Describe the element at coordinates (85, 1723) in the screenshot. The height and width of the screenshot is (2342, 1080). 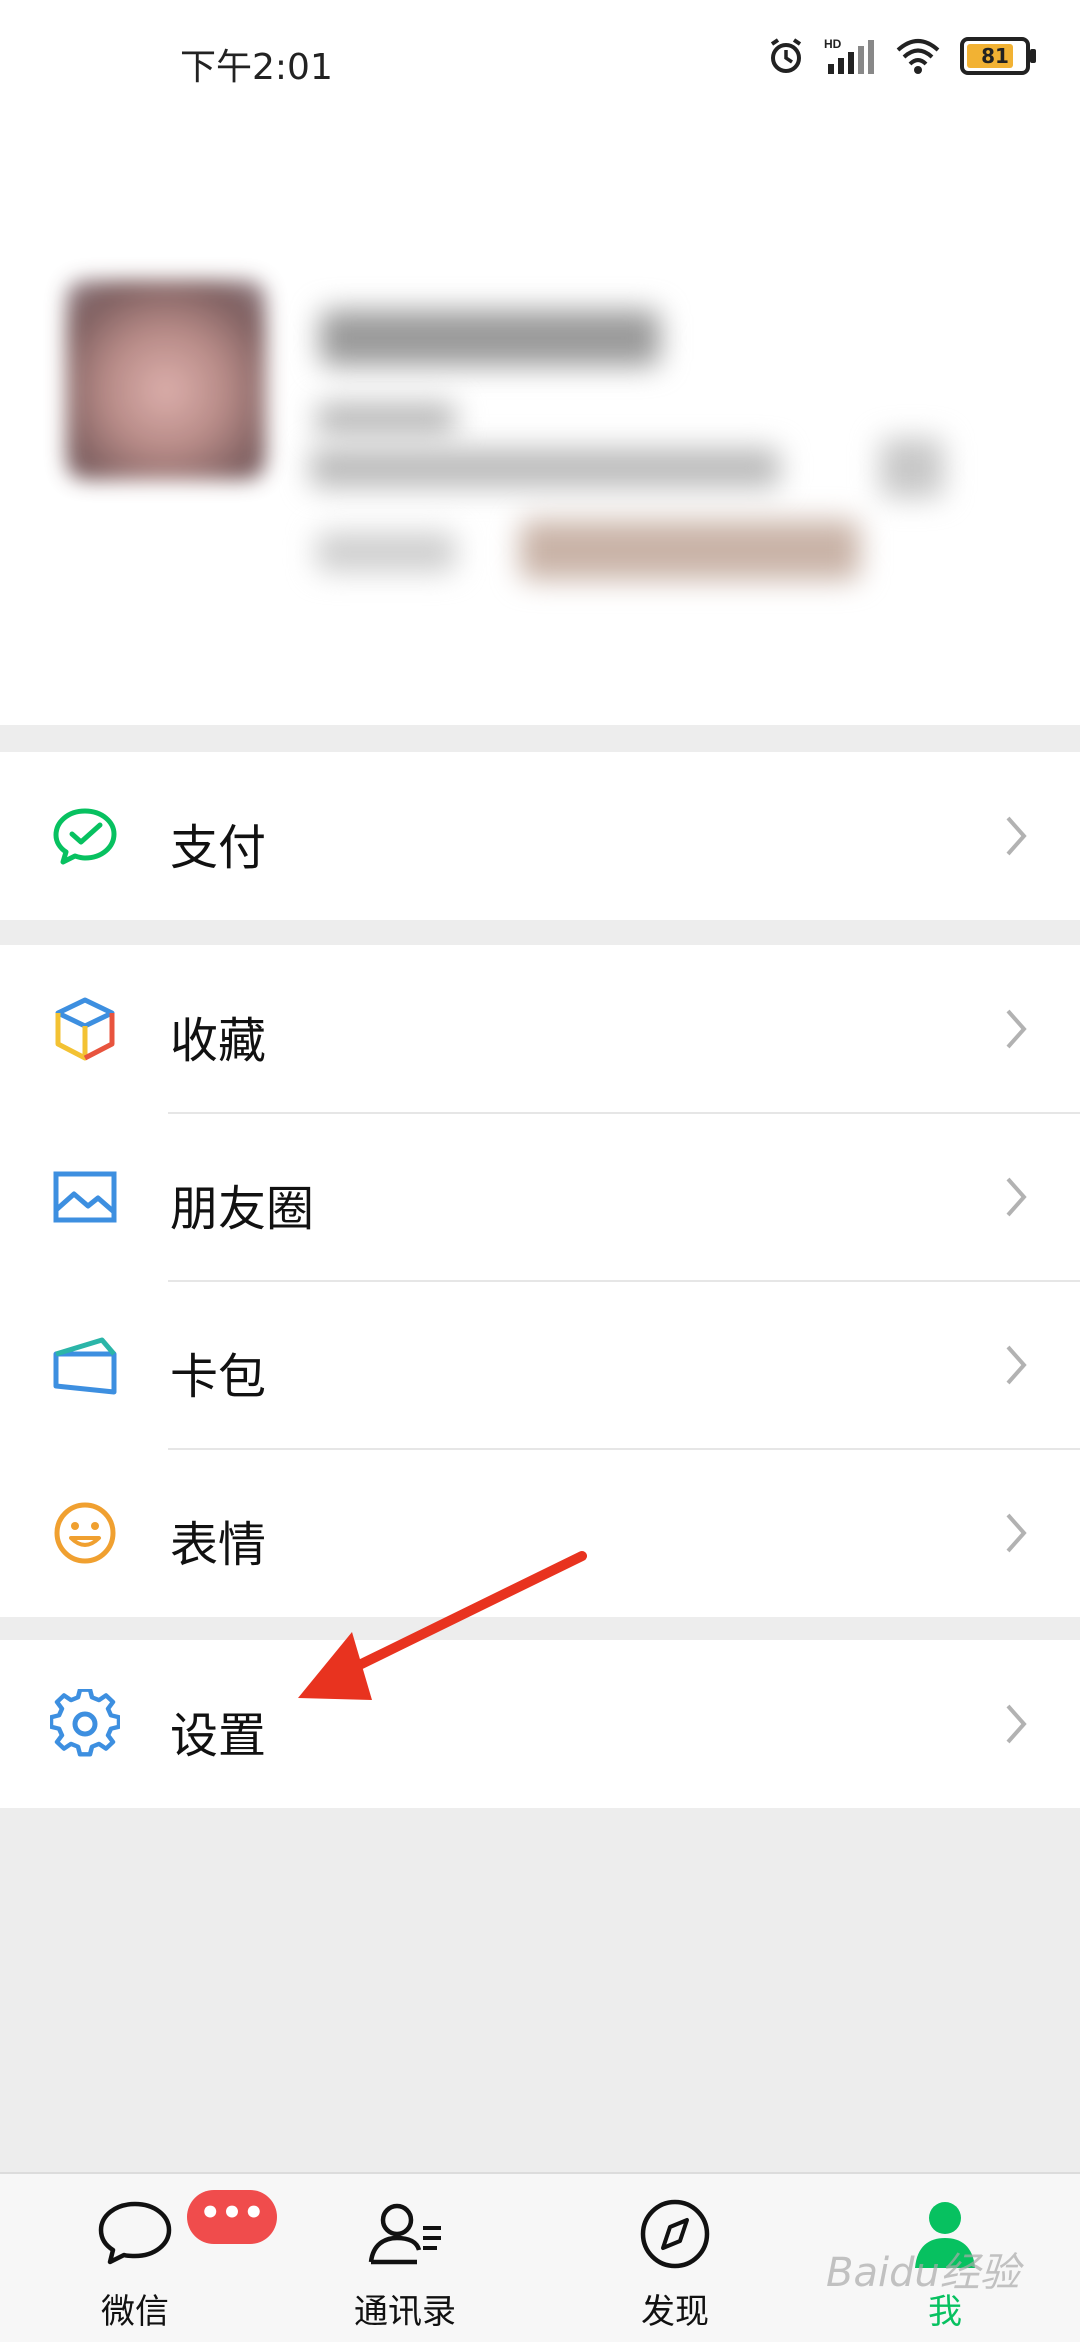
I see `settings-gear-icon` at that location.